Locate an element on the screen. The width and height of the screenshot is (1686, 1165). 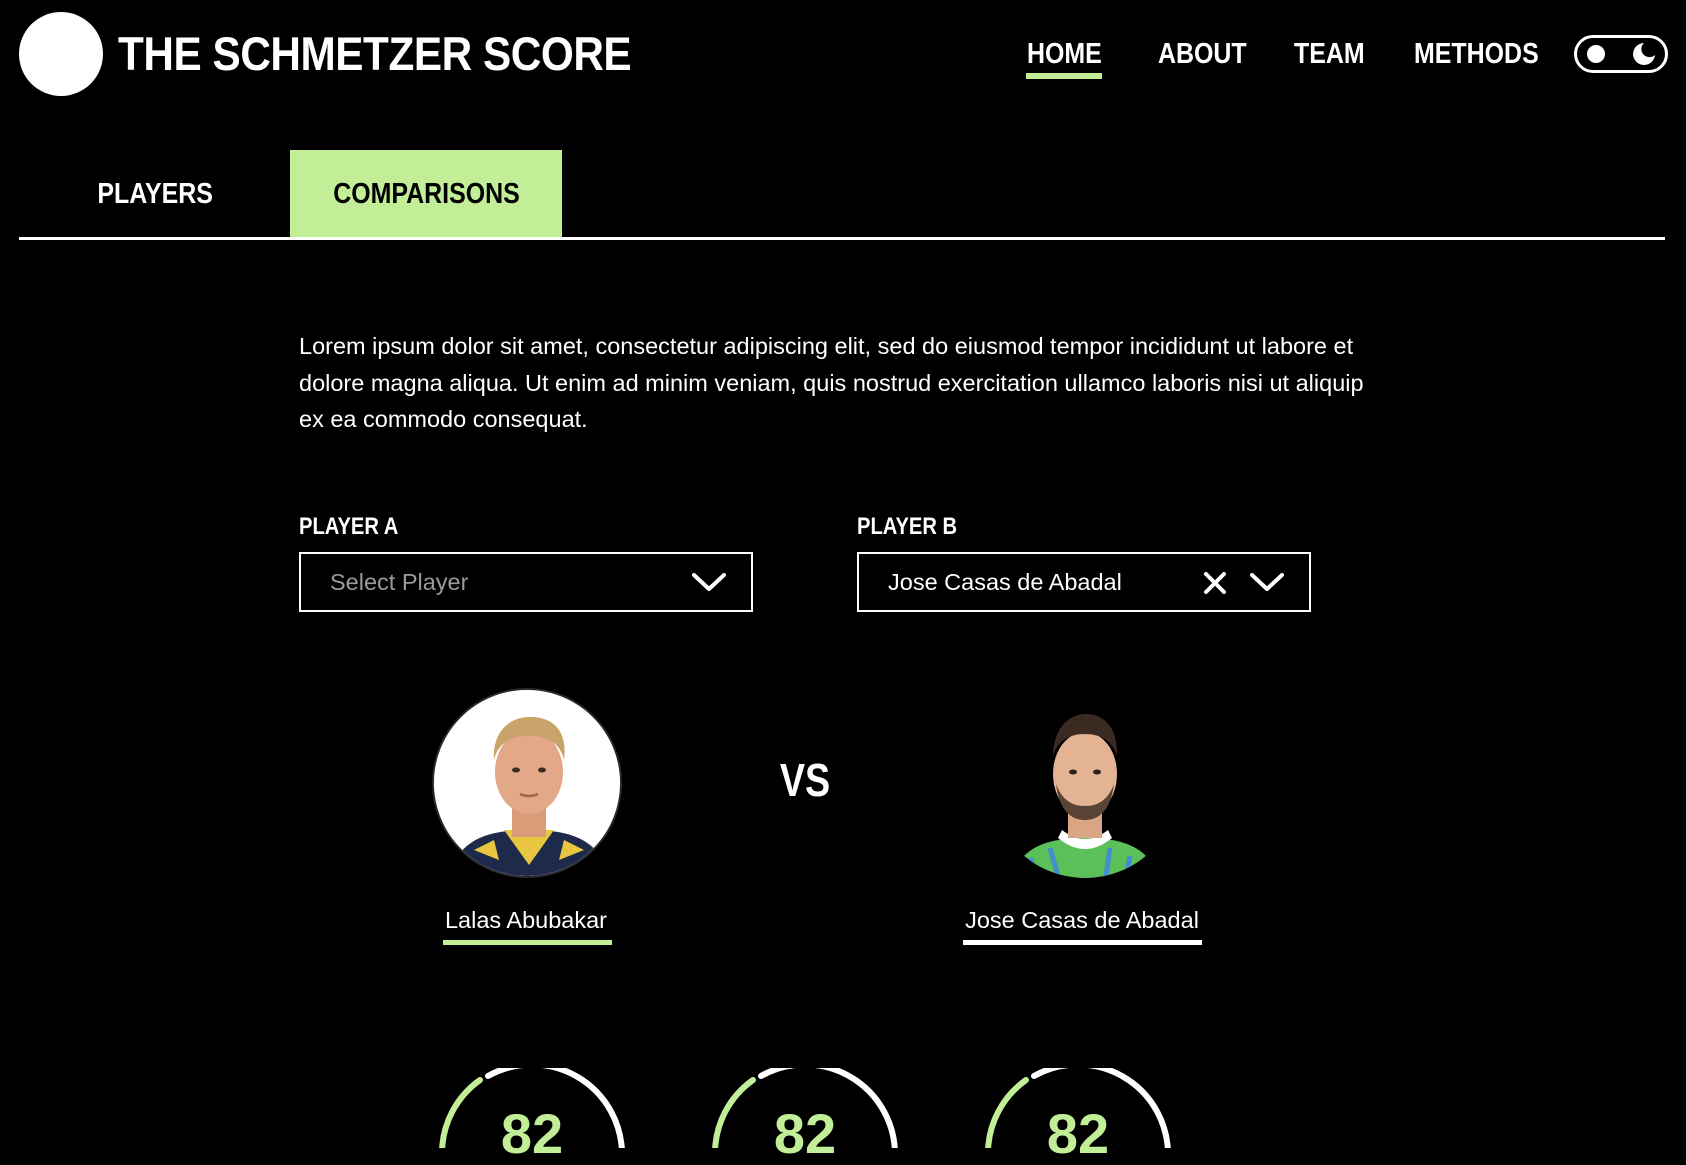
tab-players: PLAYERS is located at coordinates (155, 194).